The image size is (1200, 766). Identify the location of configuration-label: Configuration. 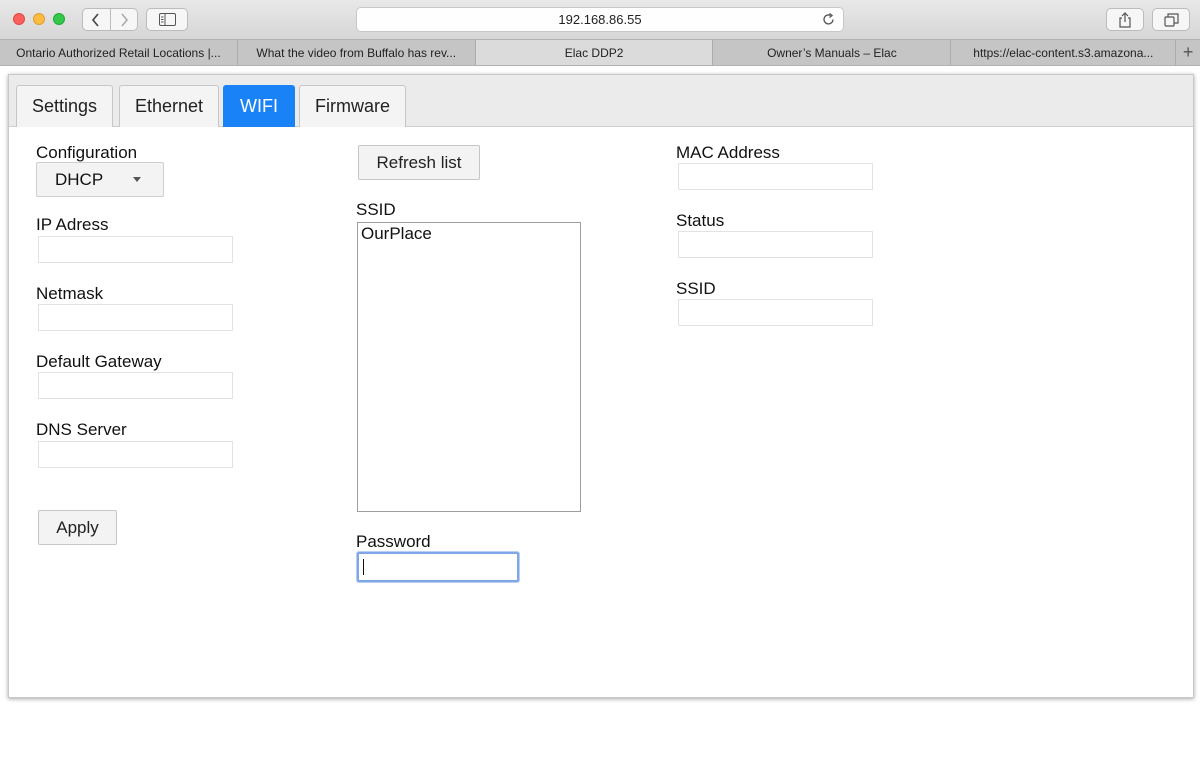
(87, 152).